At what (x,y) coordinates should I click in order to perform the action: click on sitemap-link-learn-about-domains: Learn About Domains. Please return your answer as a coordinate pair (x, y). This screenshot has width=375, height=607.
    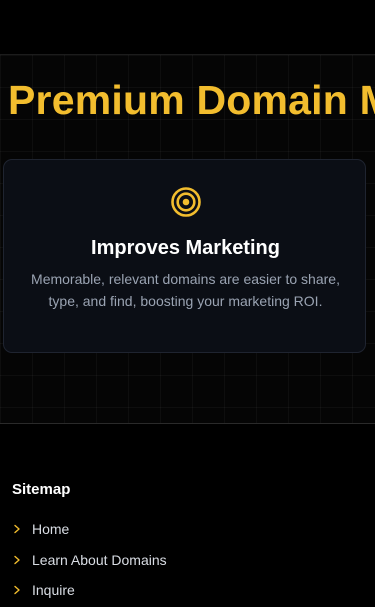
    Looking at the image, I should click on (99, 560).